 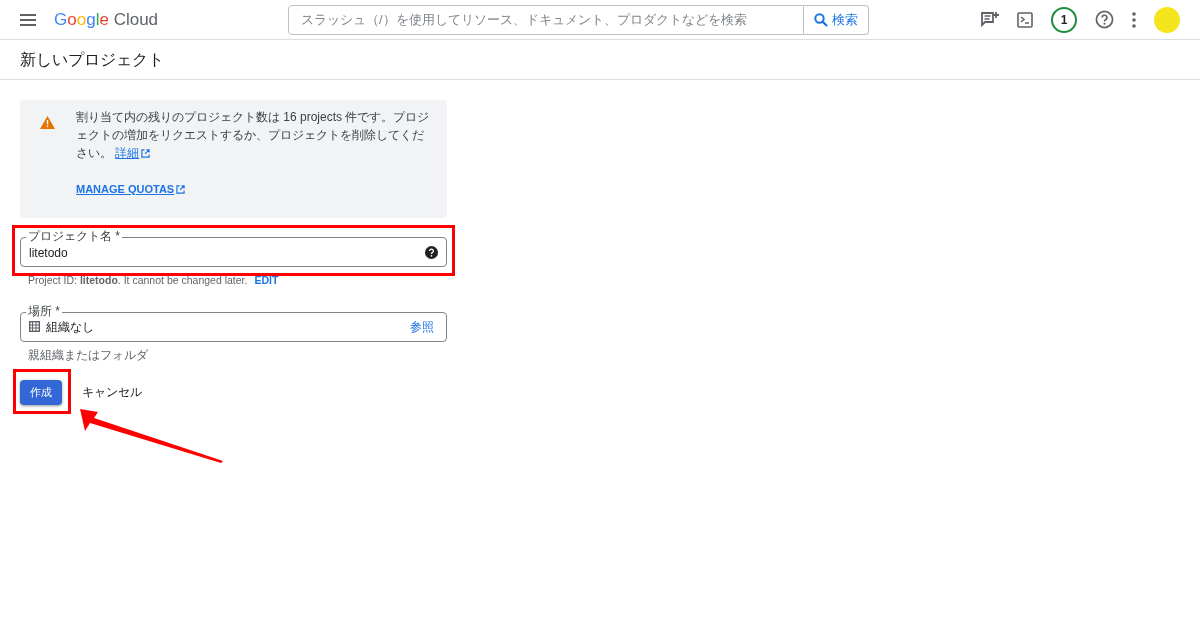 What do you see at coordinates (990, 19) in the screenshot?
I see `notes-icon` at bounding box center [990, 19].